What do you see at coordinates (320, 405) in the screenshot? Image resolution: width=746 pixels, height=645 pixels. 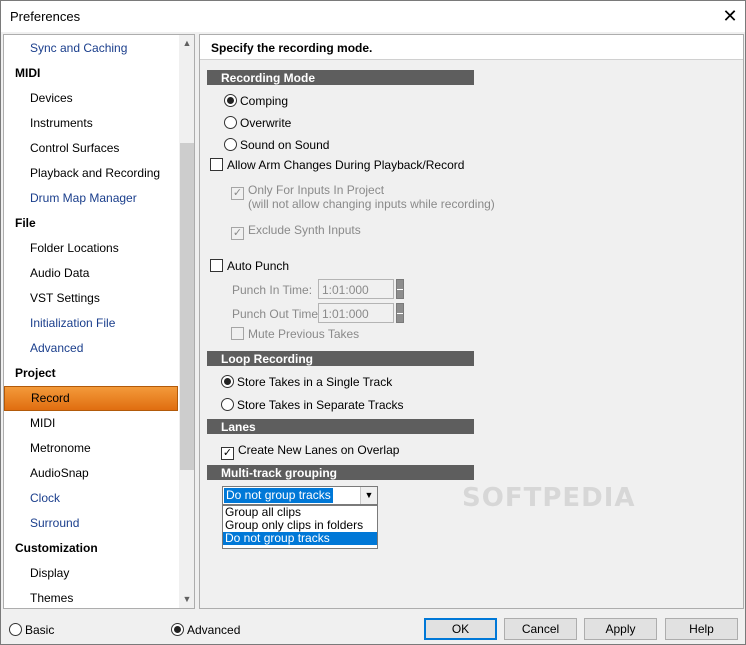 I see `separate-tracks-label: Store Takes in Separate Tracks` at bounding box center [320, 405].